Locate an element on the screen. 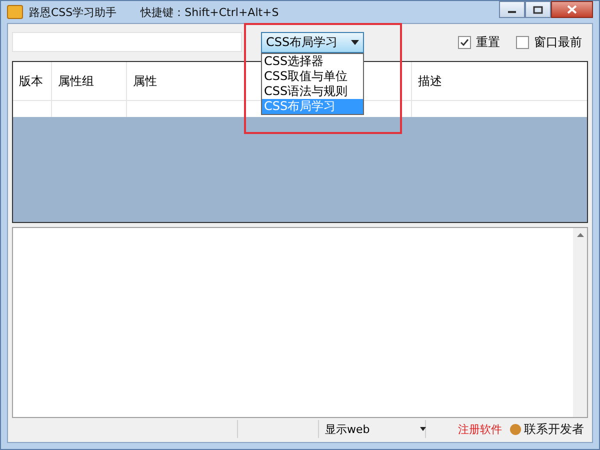 The height and width of the screenshot is (450, 600). close-icon is located at coordinates (572, 9).